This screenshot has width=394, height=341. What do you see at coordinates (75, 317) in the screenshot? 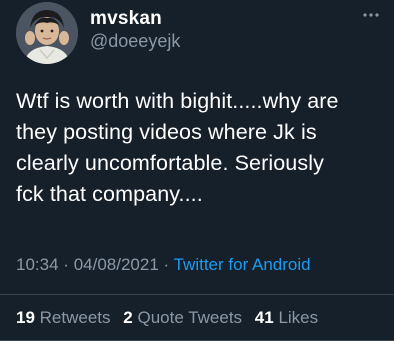
I see `retweets-label: Retweets` at bounding box center [75, 317].